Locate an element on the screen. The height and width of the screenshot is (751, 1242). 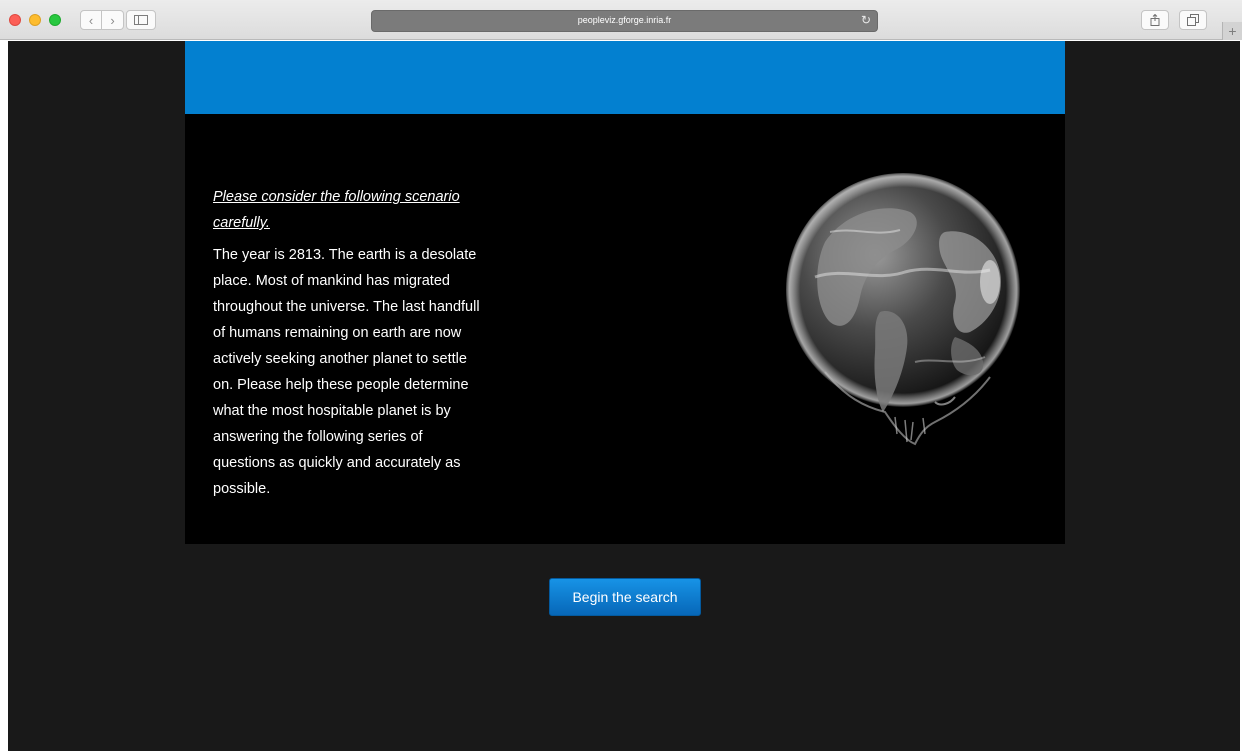
tabs-overview-button is located at coordinates (1193, 20).